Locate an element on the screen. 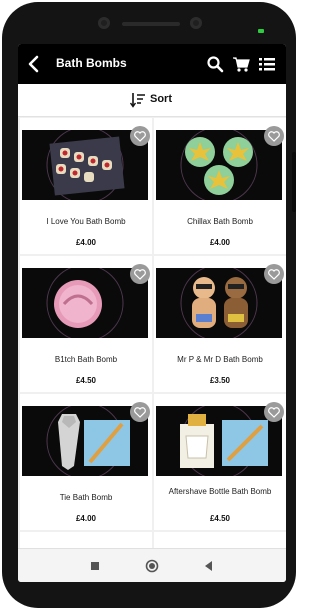  product-name: Tie Bath Bomb is located at coordinates (86, 497).